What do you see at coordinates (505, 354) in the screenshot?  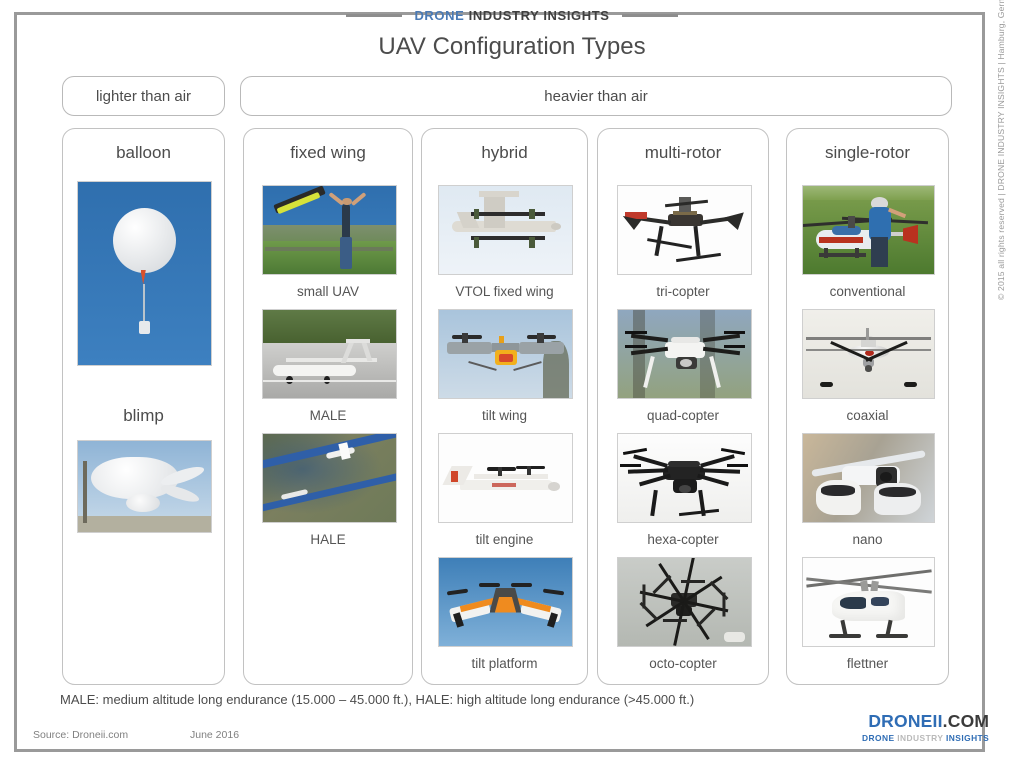 I see `photo-tilt-wing` at bounding box center [505, 354].